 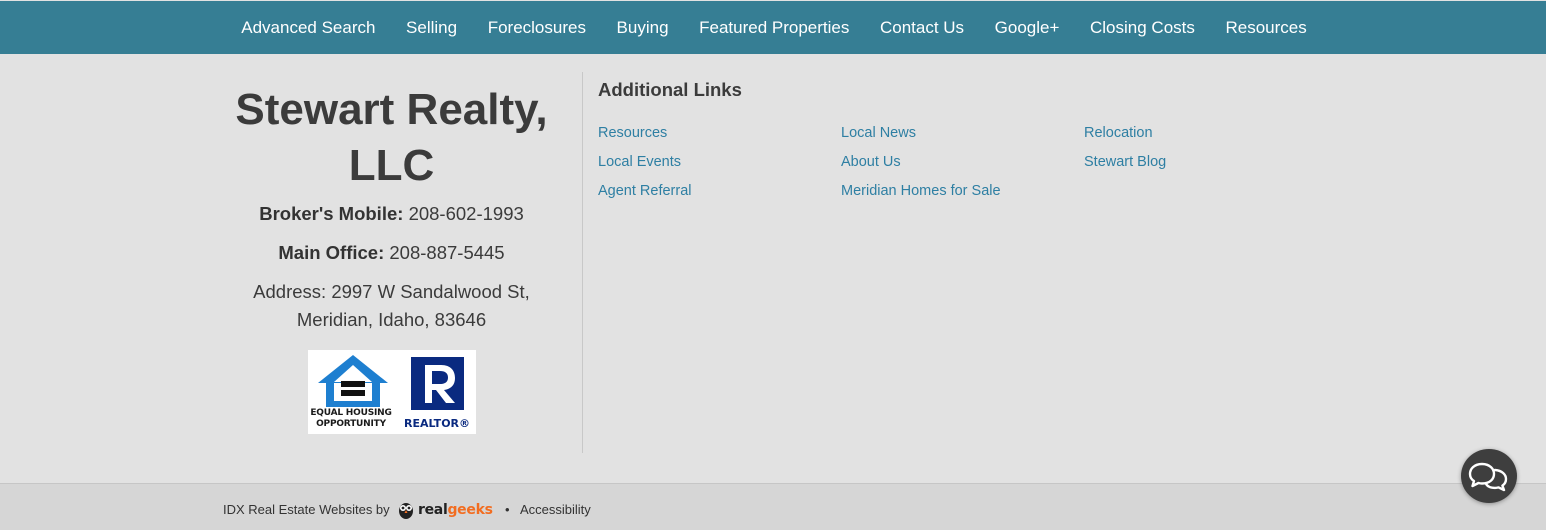 I want to click on realtor-r-icon, so click(x=437, y=383).